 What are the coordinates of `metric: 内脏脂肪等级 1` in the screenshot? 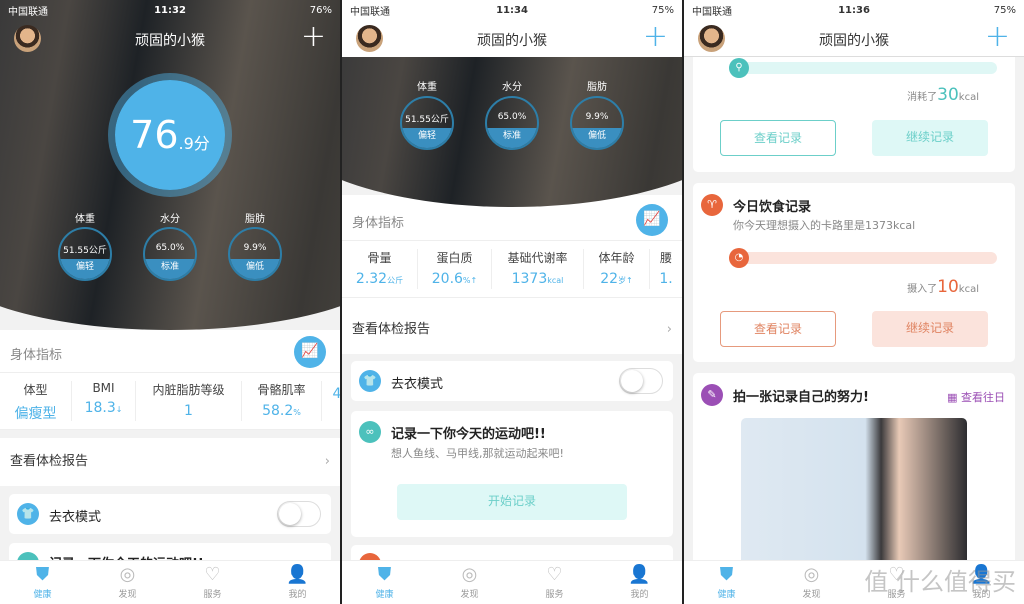 It's located at (189, 401).